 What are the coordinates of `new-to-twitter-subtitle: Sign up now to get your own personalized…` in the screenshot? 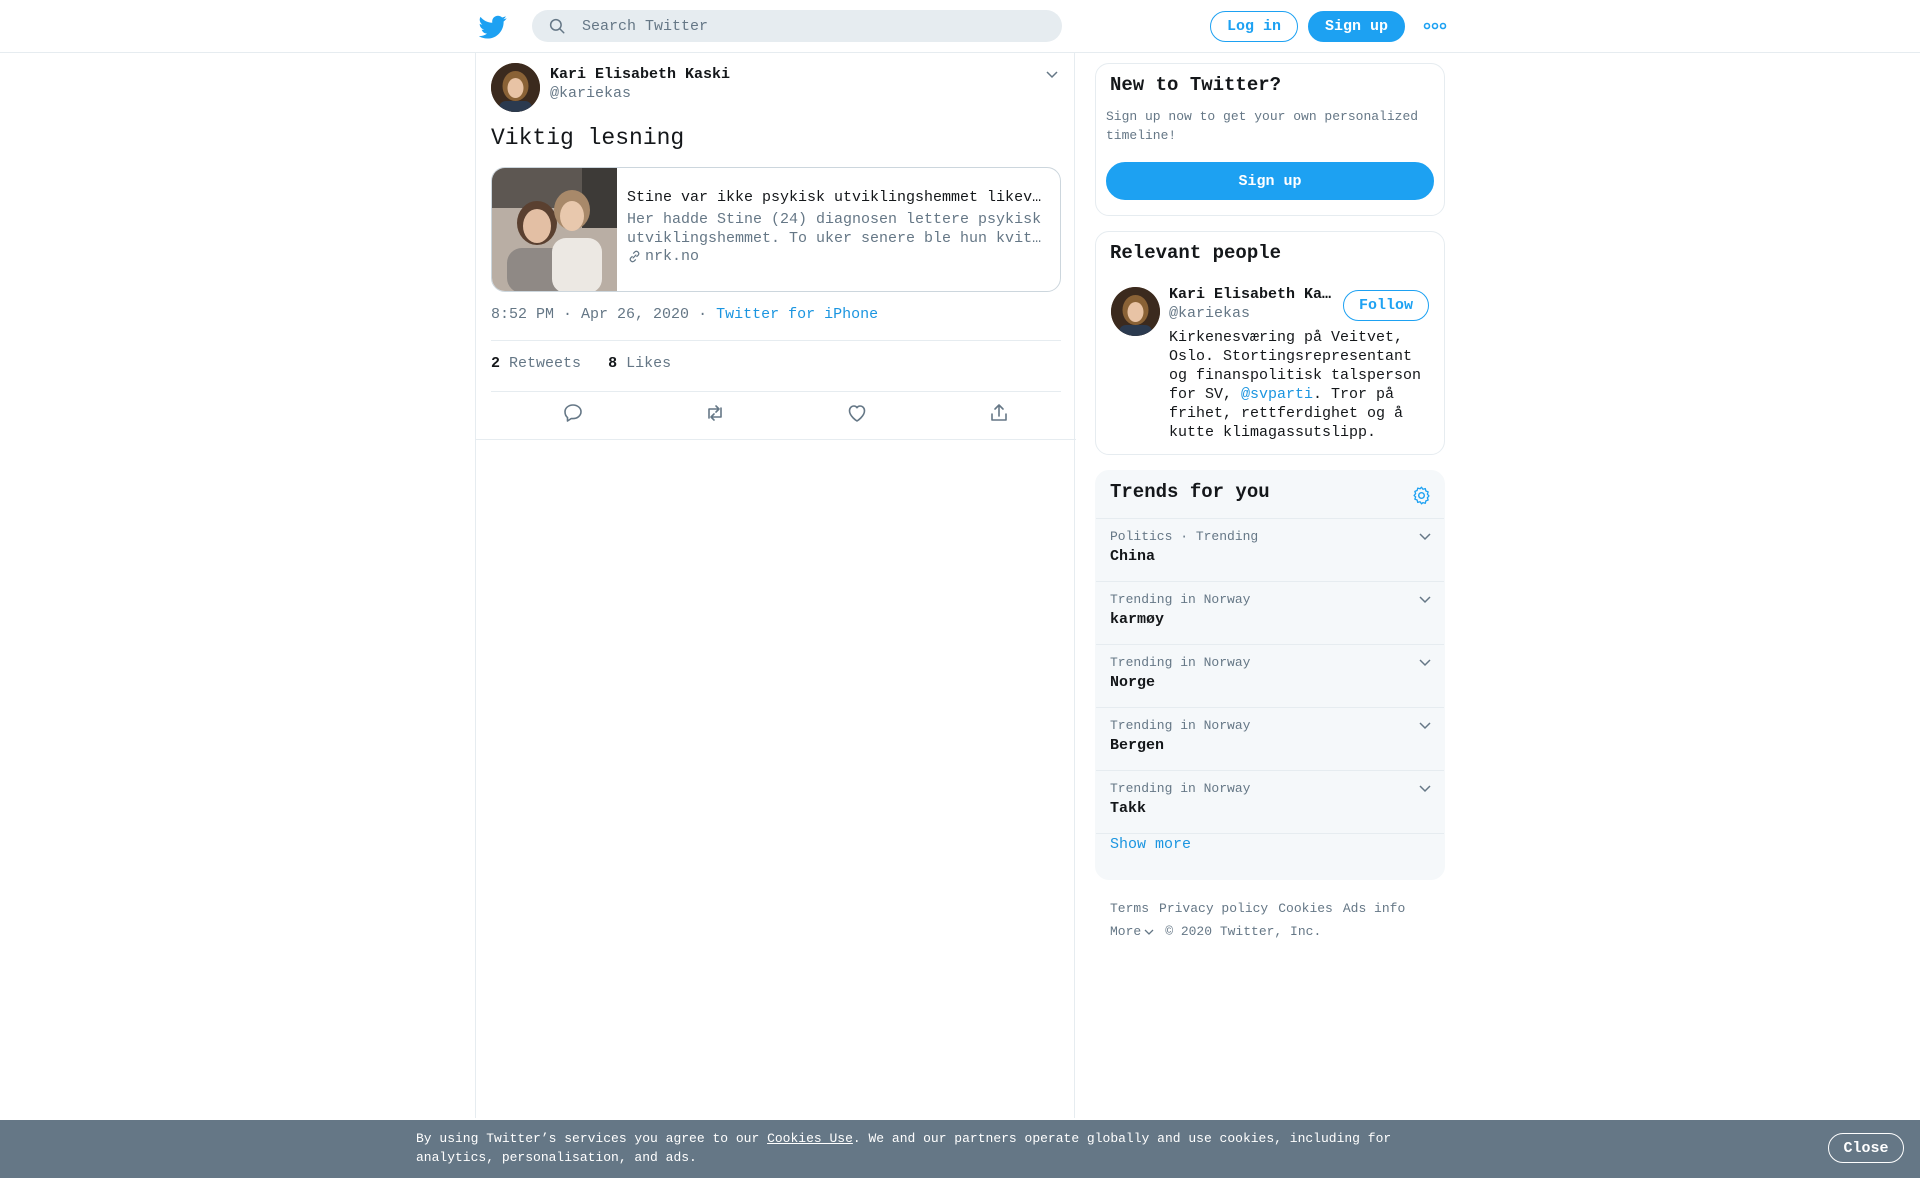 It's located at (1262, 126).